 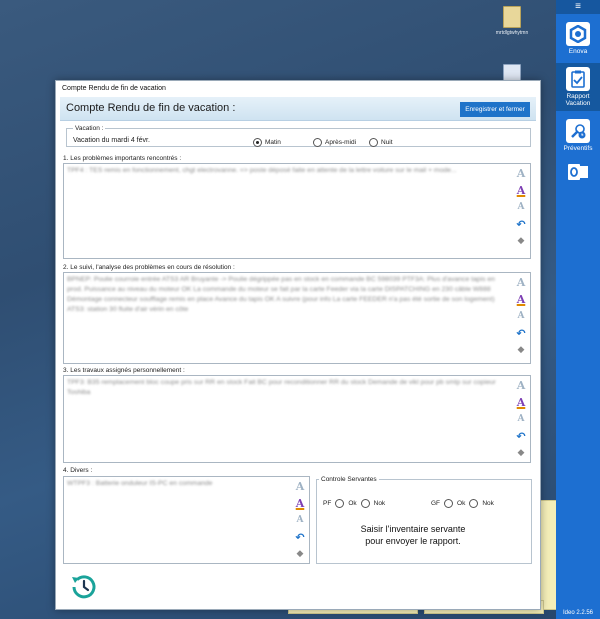 I want to click on pf-ok-radio, so click(x=340, y=503).